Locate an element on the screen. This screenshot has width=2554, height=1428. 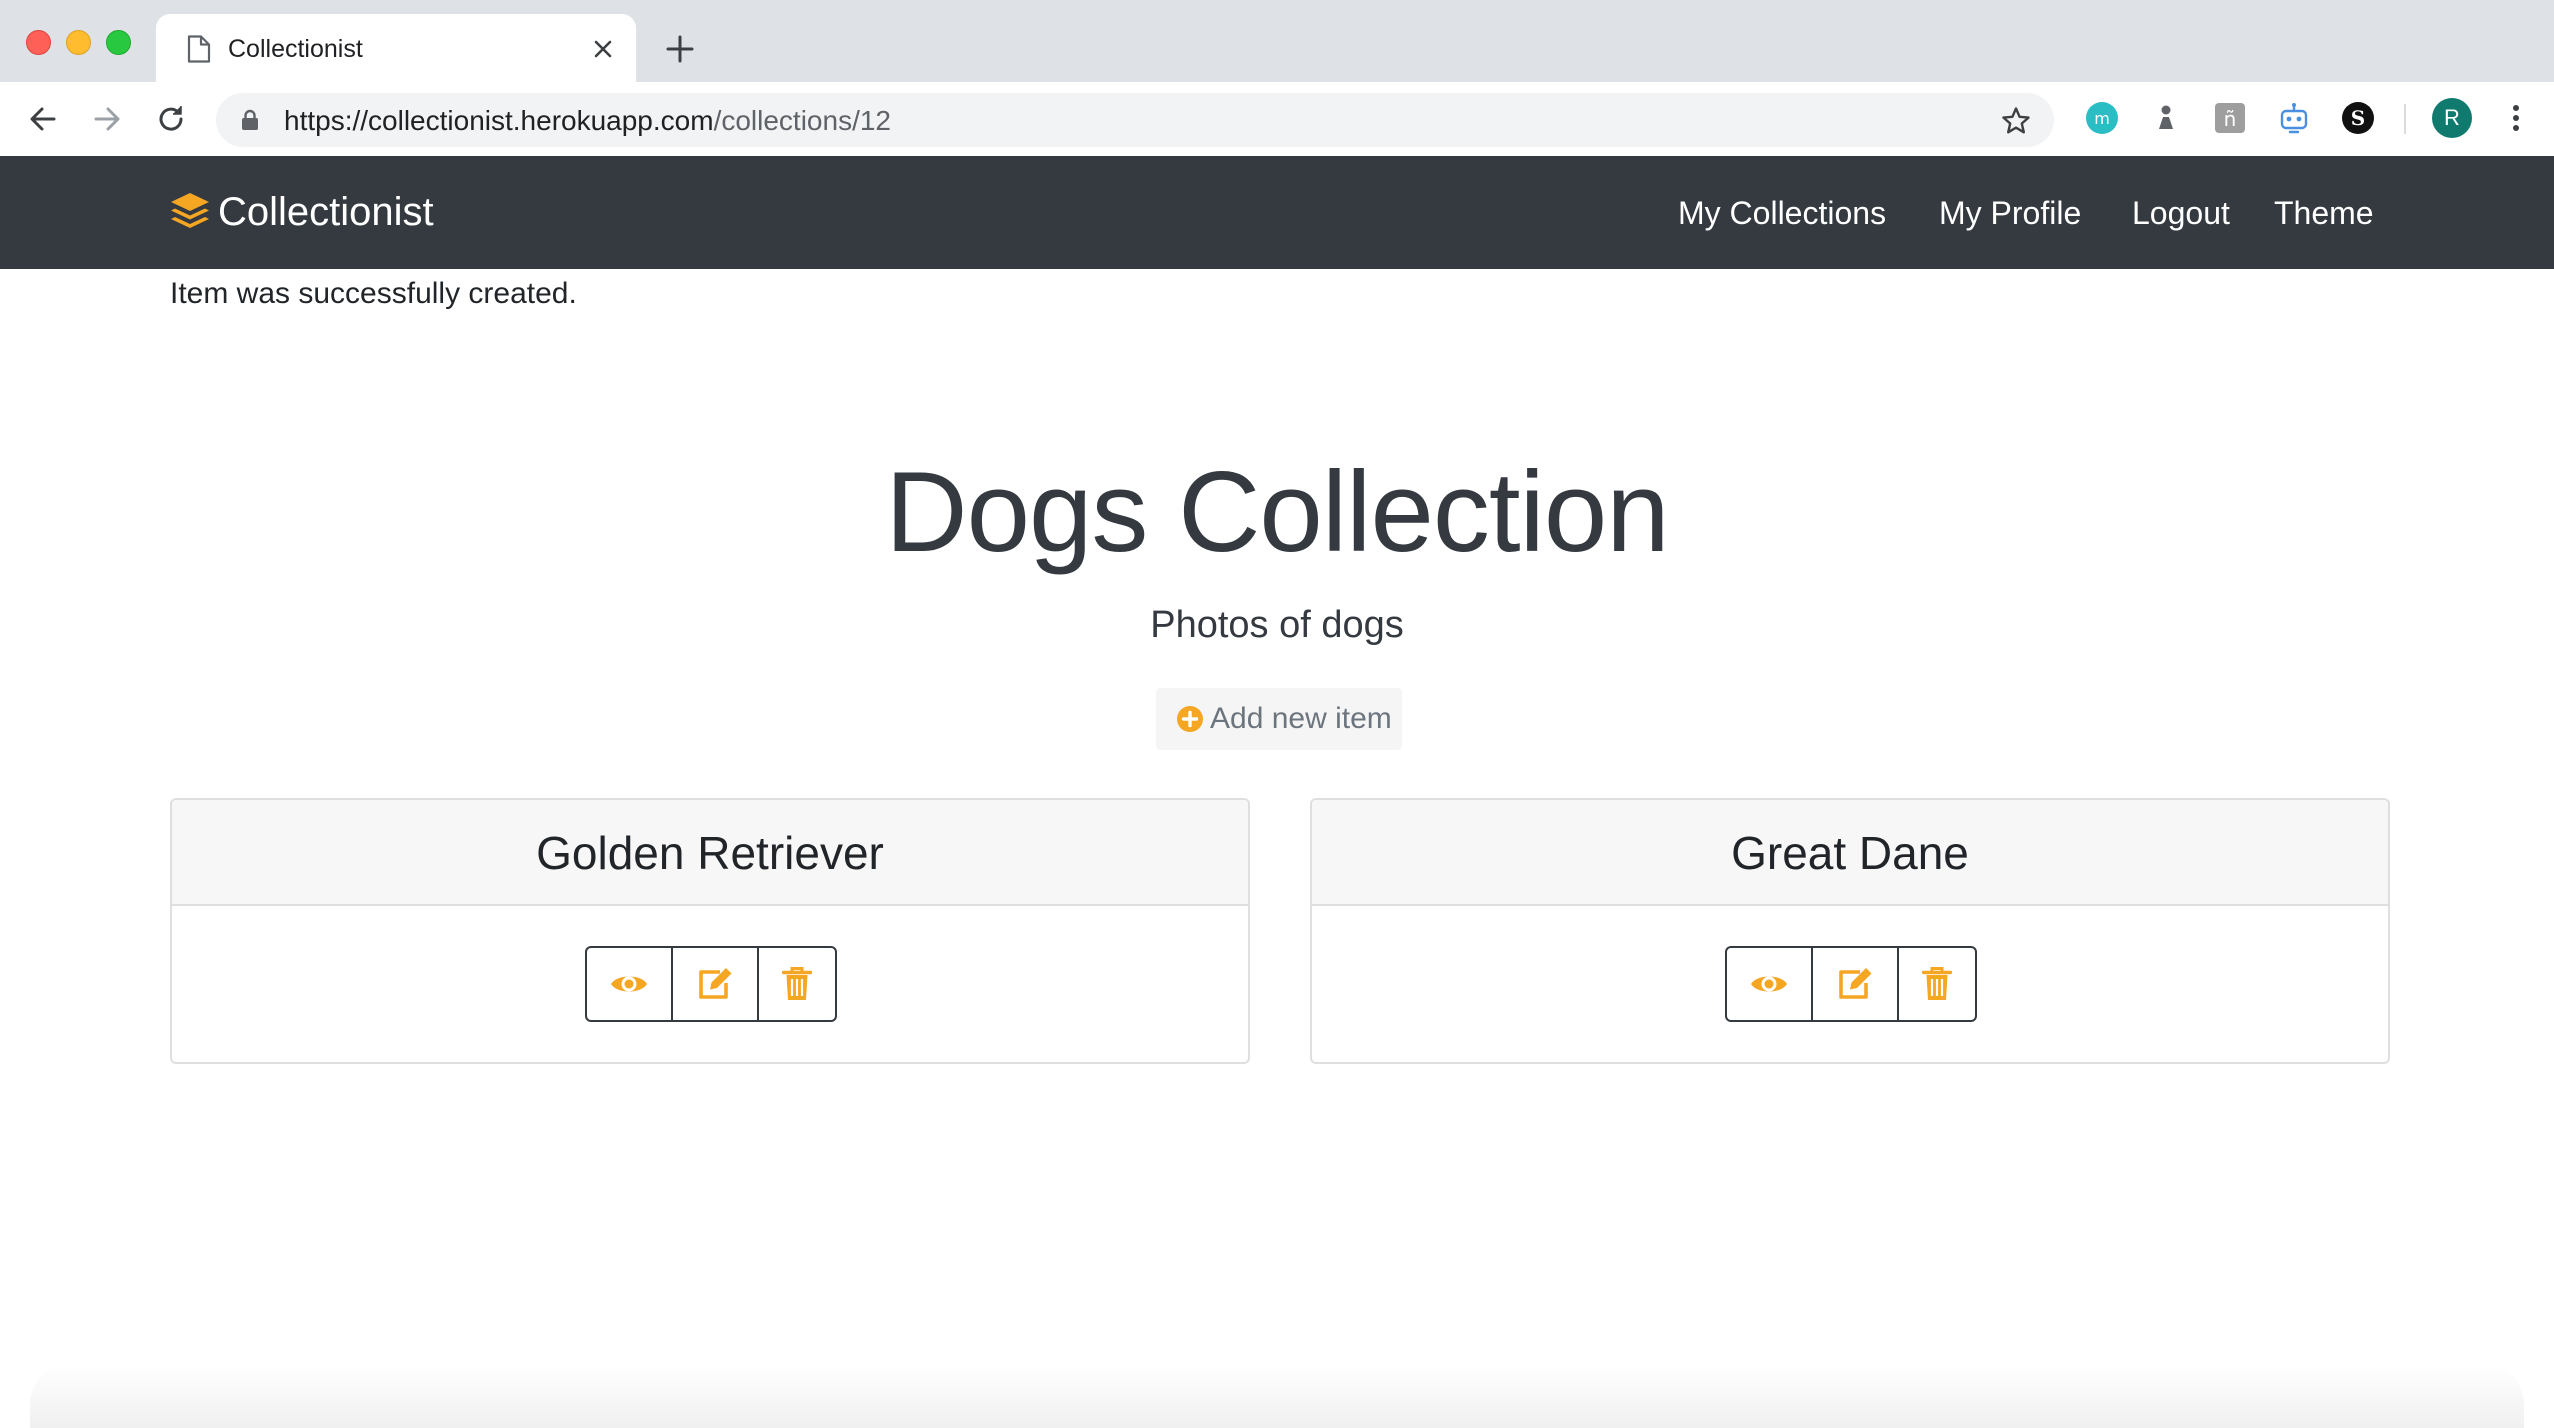
minimize-window-button is located at coordinates (78, 42).